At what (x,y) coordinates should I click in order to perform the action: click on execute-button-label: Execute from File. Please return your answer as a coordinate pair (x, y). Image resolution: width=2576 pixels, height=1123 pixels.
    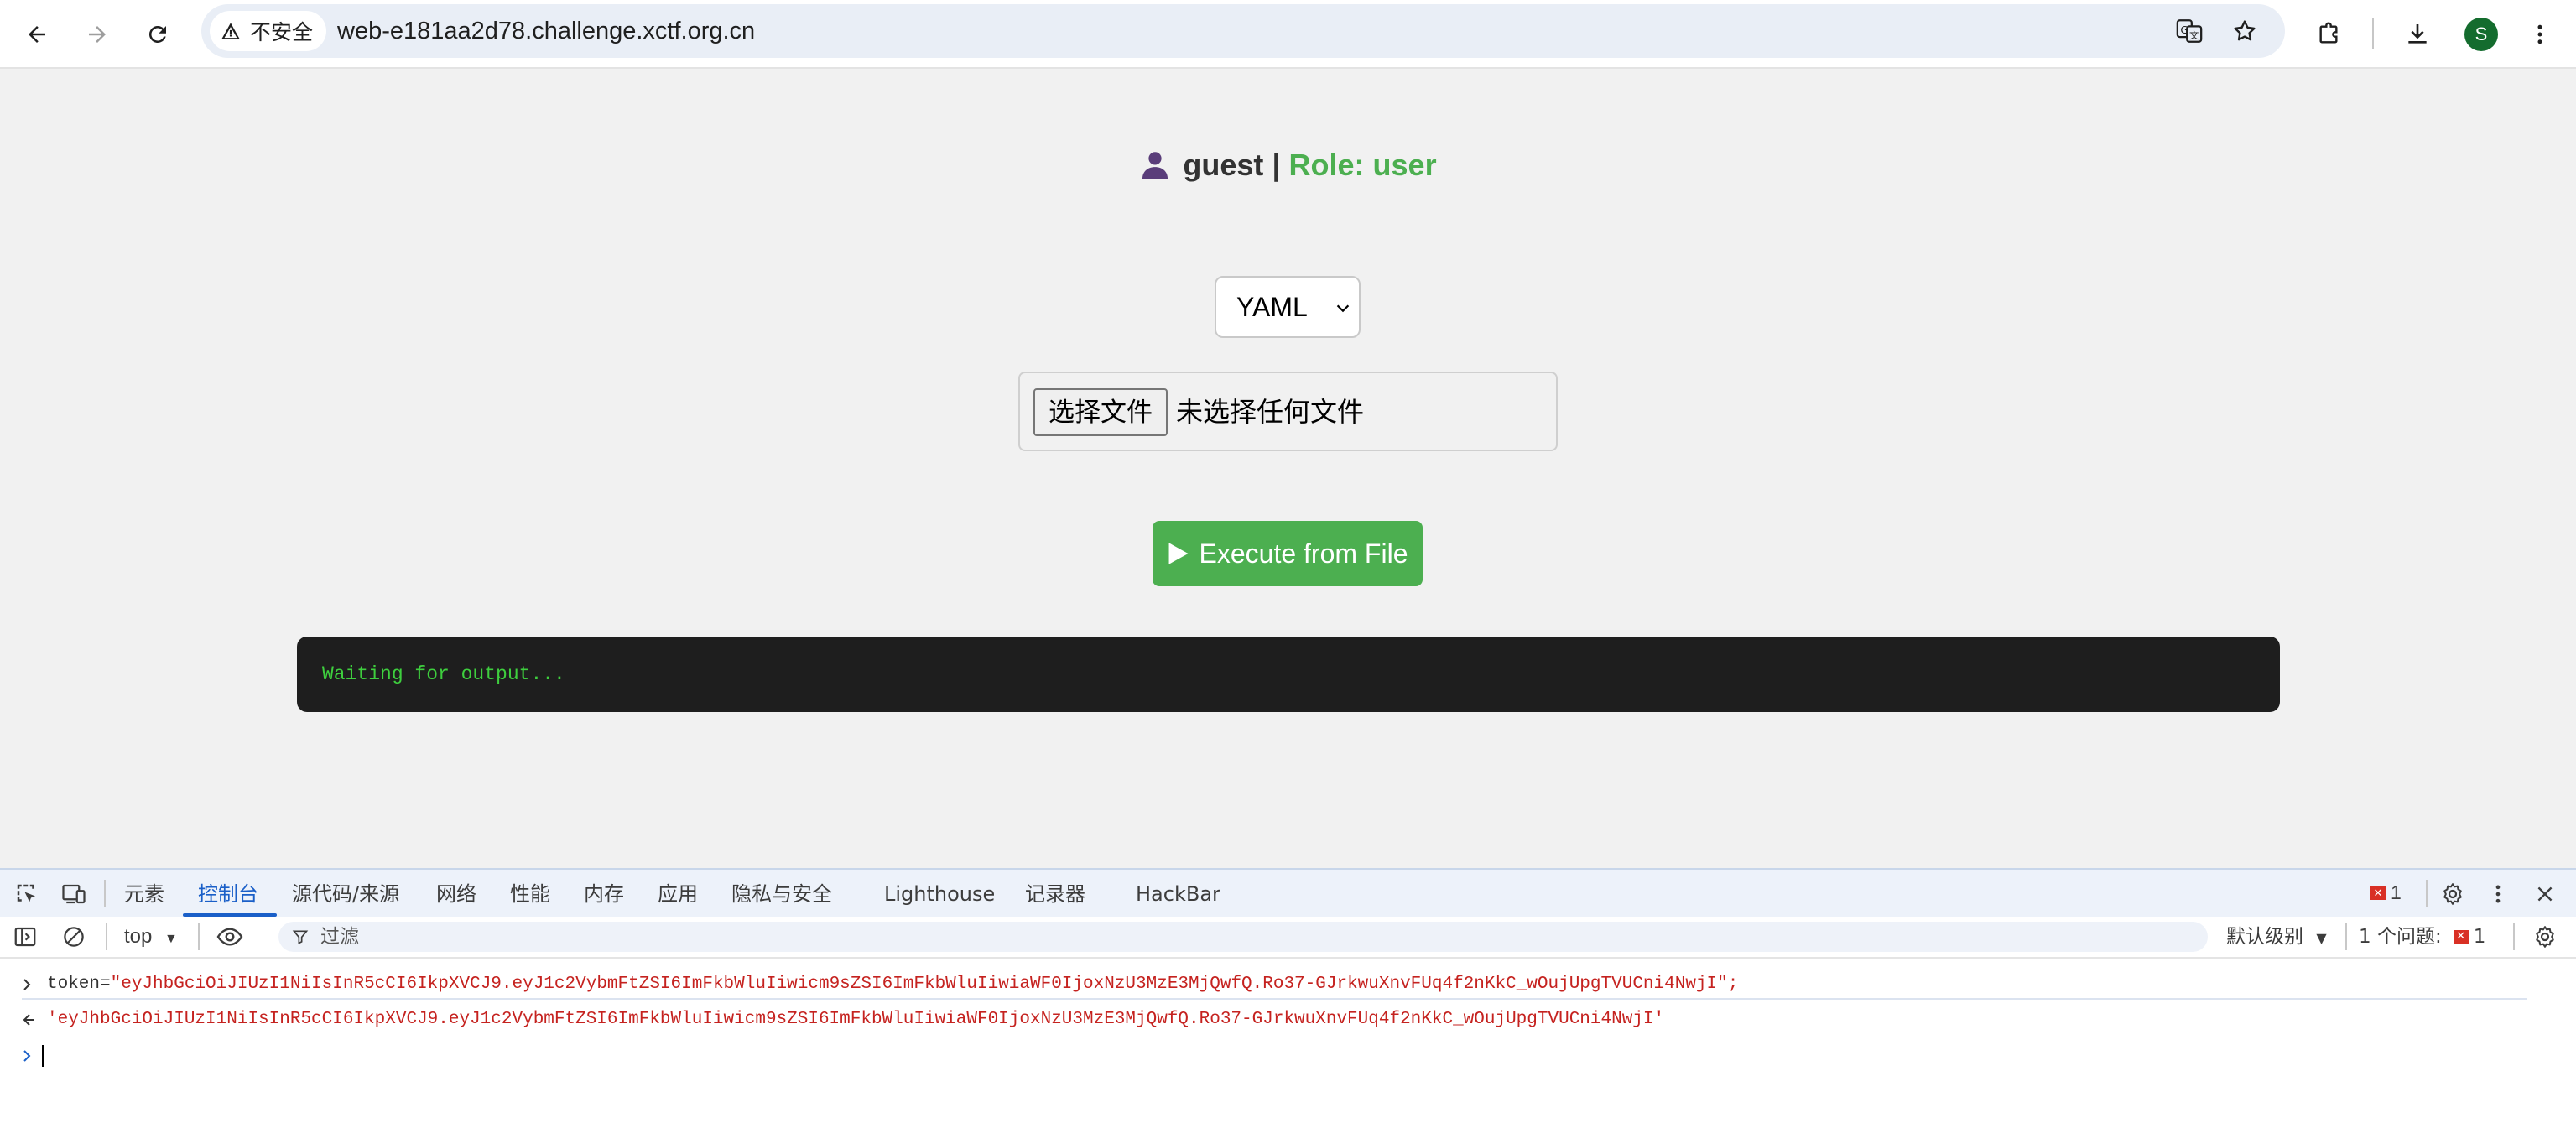
    Looking at the image, I should click on (1303, 554).